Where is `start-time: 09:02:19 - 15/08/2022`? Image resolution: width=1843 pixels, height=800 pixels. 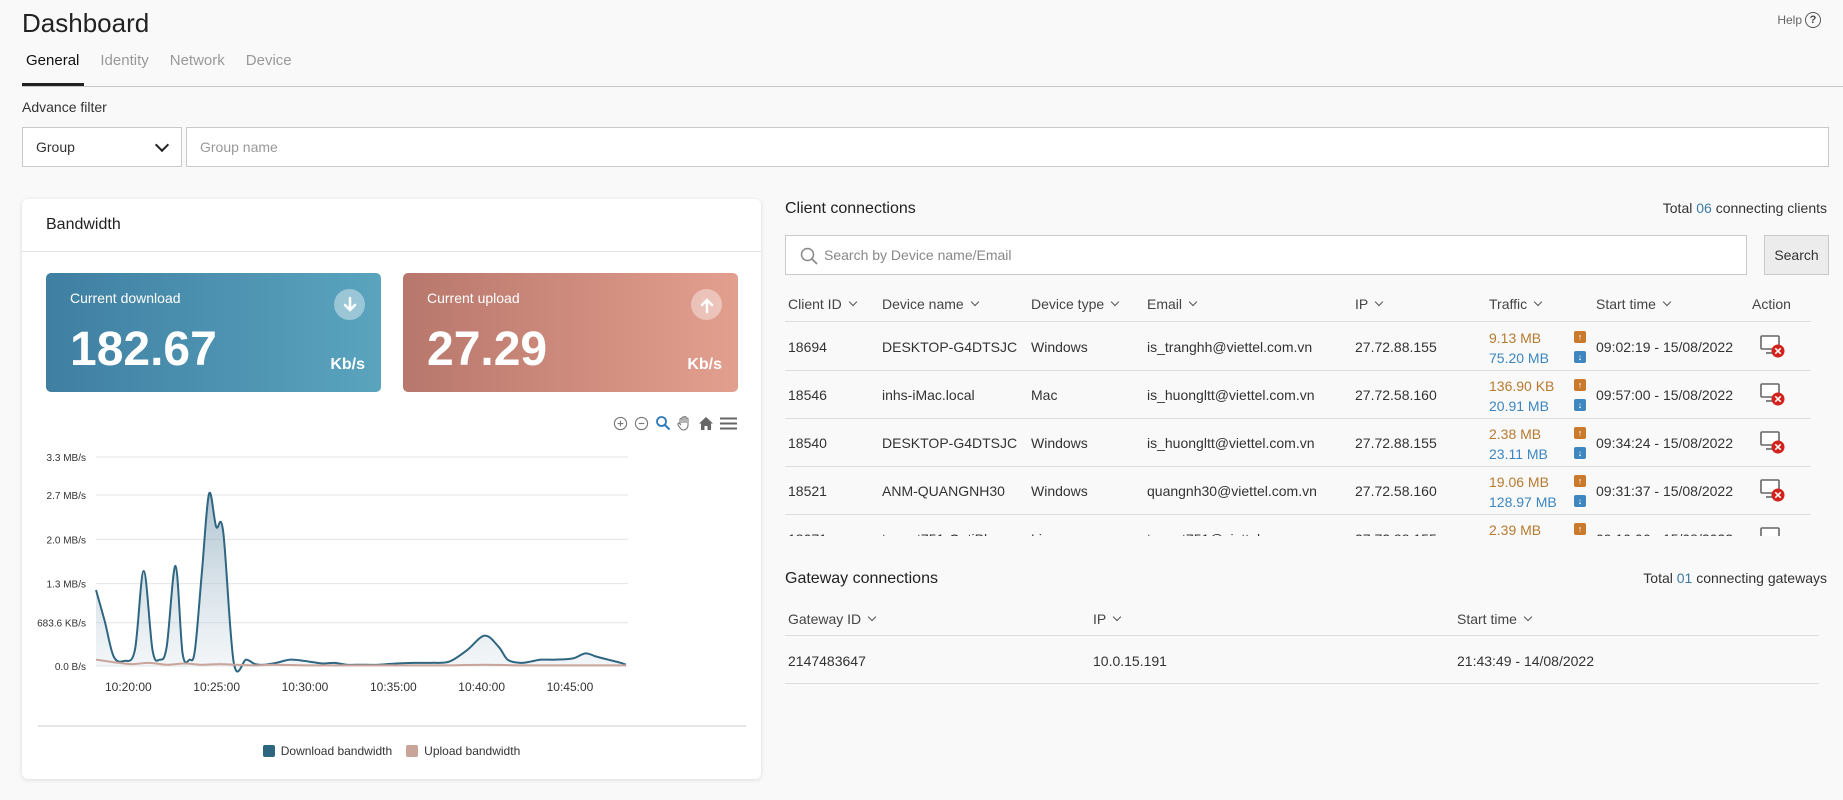 start-time: 09:02:19 - 15/08/2022 is located at coordinates (1665, 347).